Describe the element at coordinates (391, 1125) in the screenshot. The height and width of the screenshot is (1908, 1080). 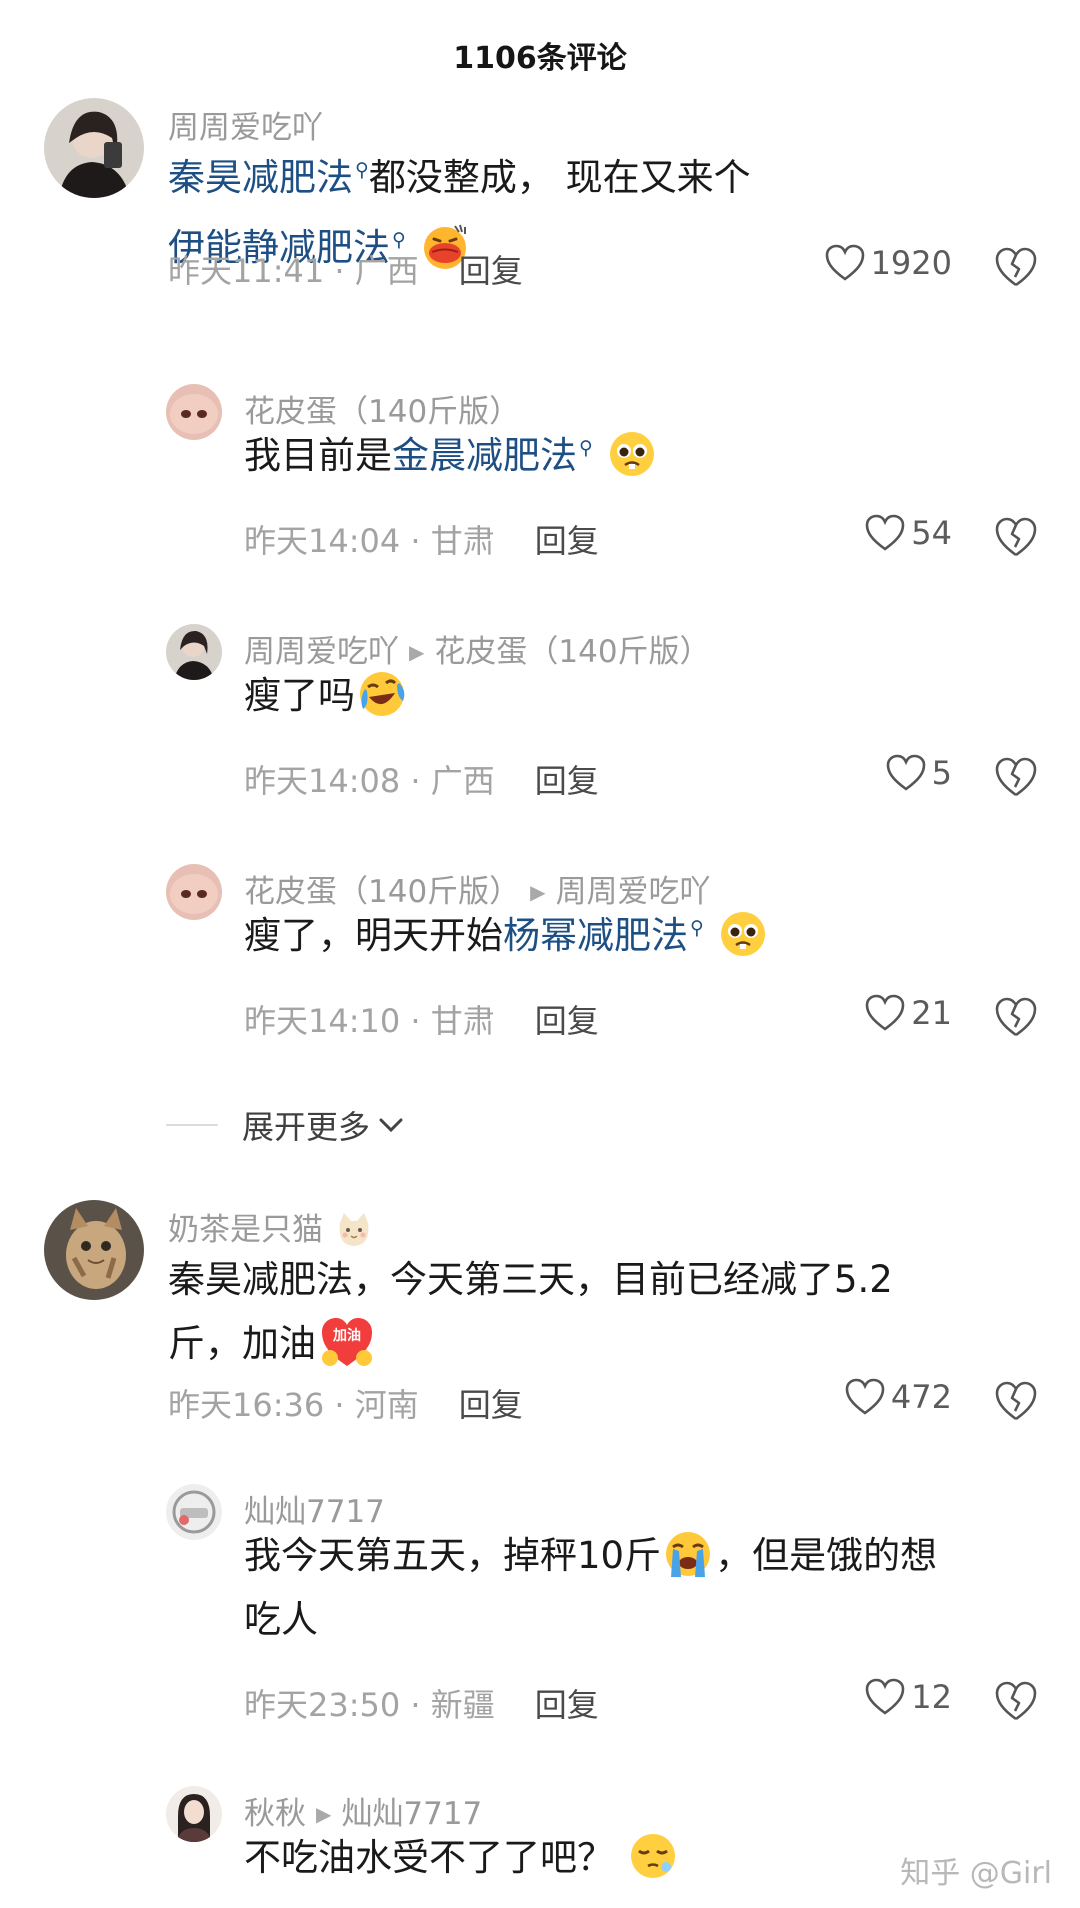
I see `chevron-down-icon` at that location.